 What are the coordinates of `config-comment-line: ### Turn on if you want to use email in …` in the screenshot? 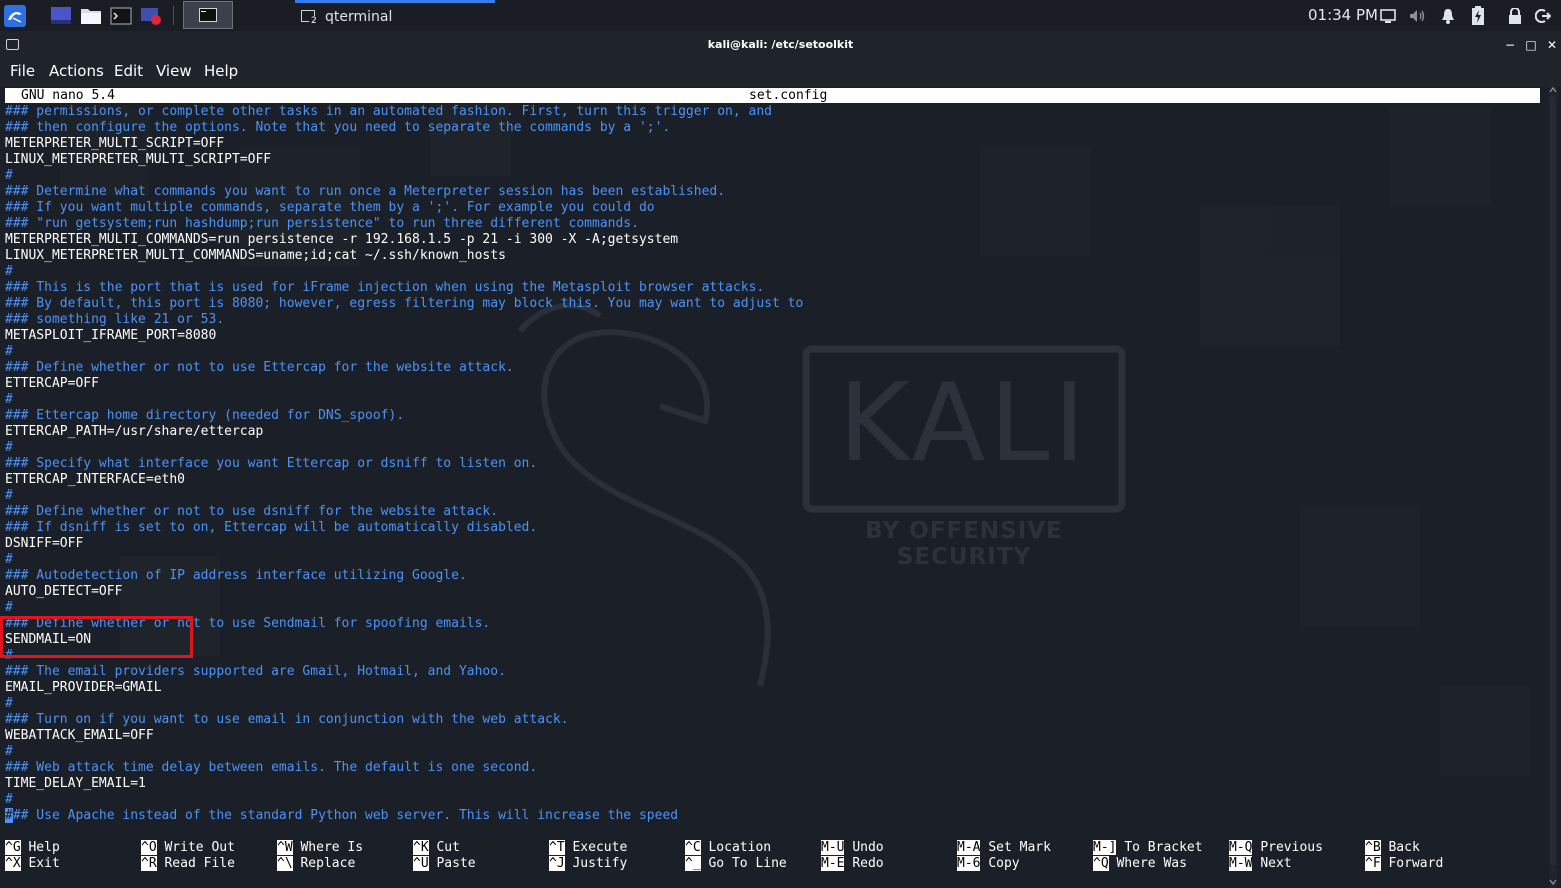 It's located at (287, 719).